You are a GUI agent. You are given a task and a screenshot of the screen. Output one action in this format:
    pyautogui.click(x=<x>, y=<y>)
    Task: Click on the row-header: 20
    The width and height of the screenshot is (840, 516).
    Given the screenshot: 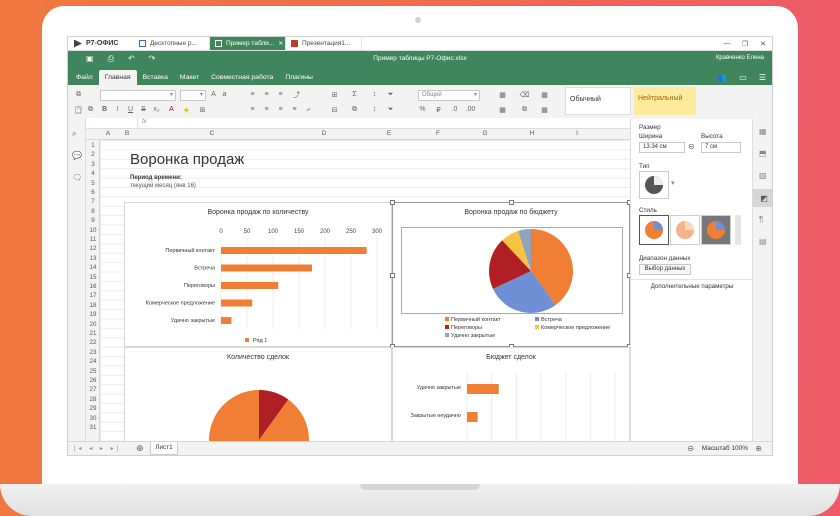 What is the action you would take?
    pyautogui.click(x=93, y=324)
    